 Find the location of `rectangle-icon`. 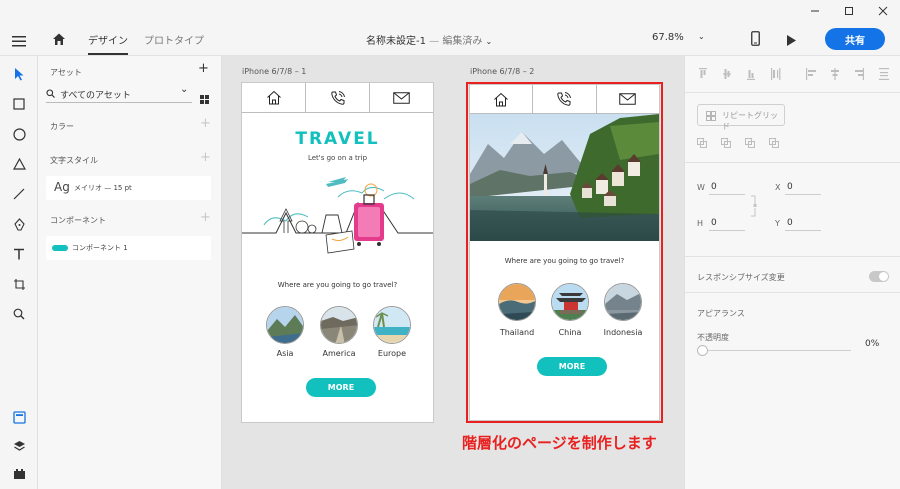

rectangle-icon is located at coordinates (19, 104).